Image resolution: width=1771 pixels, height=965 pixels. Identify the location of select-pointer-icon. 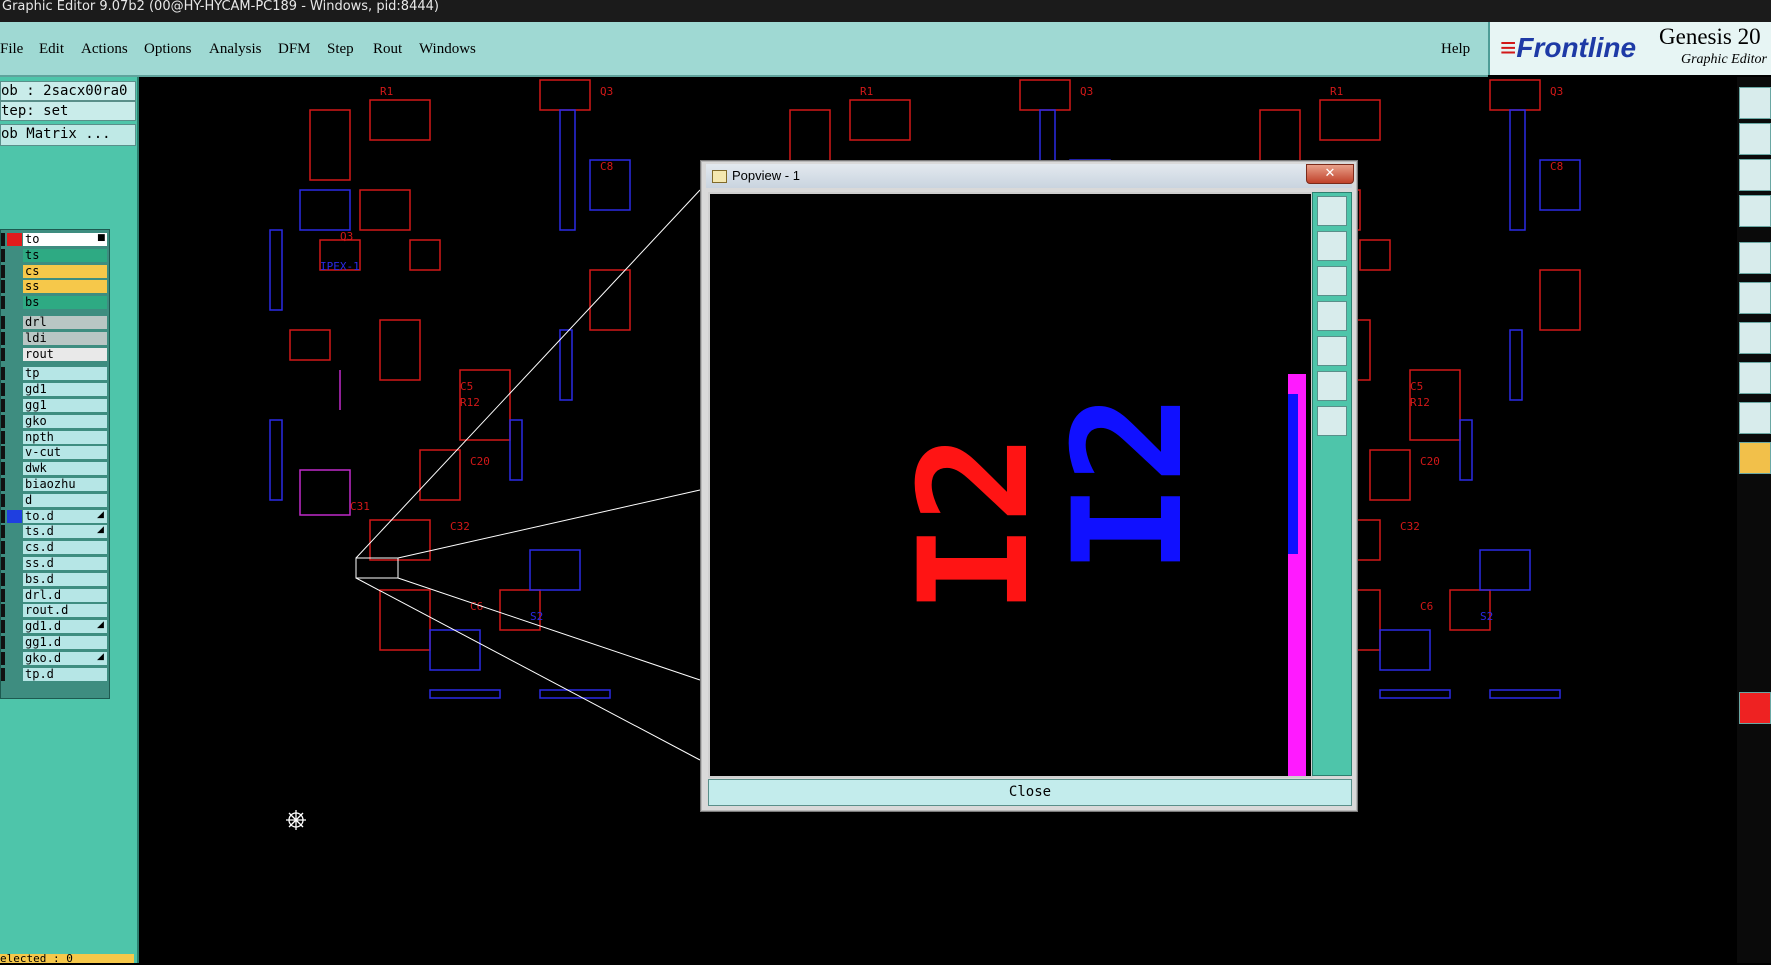
(1755, 458).